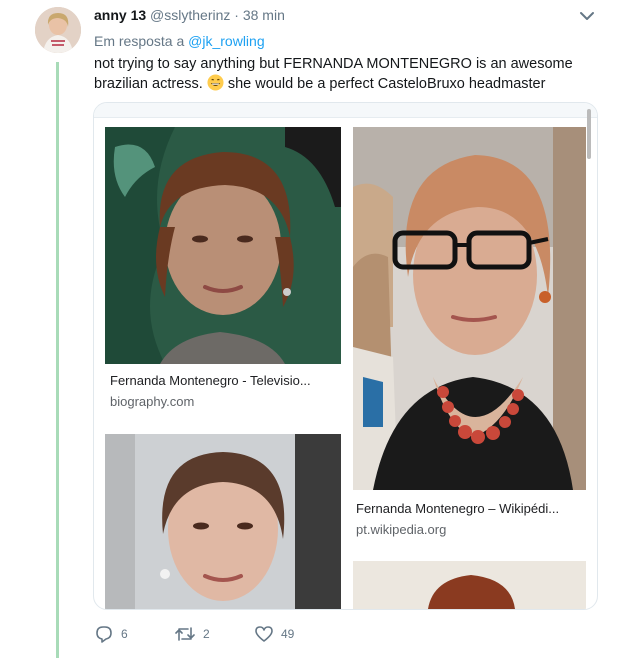 This screenshot has height=658, width=629. Describe the element at coordinates (215, 82) in the screenshot. I see `grinning-face-emoji-icon` at that location.